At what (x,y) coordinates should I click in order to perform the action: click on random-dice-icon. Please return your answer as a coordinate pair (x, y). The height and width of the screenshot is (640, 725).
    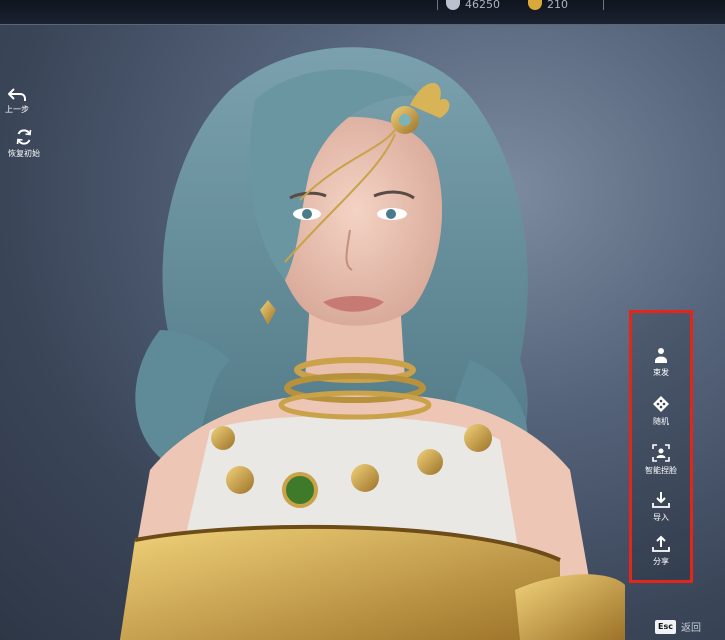
    Looking at the image, I should click on (661, 404).